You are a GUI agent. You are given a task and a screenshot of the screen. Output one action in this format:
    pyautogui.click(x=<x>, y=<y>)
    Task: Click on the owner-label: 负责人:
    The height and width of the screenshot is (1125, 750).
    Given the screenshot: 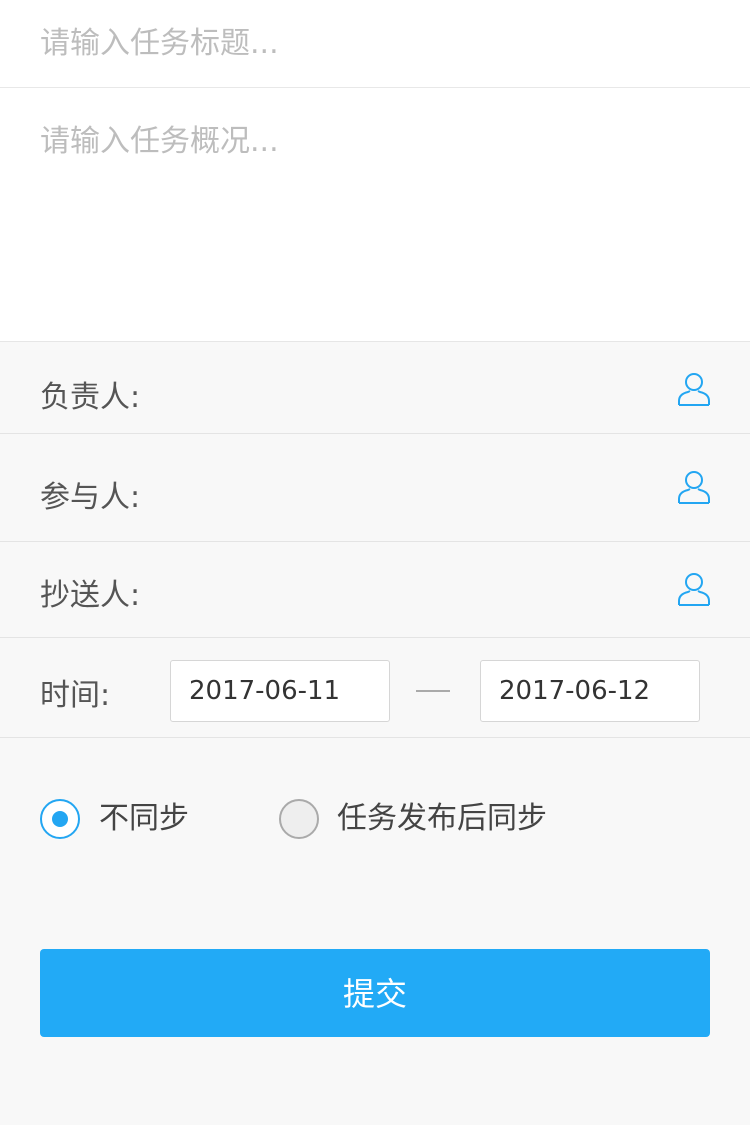 What is the action you would take?
    pyautogui.click(x=90, y=397)
    